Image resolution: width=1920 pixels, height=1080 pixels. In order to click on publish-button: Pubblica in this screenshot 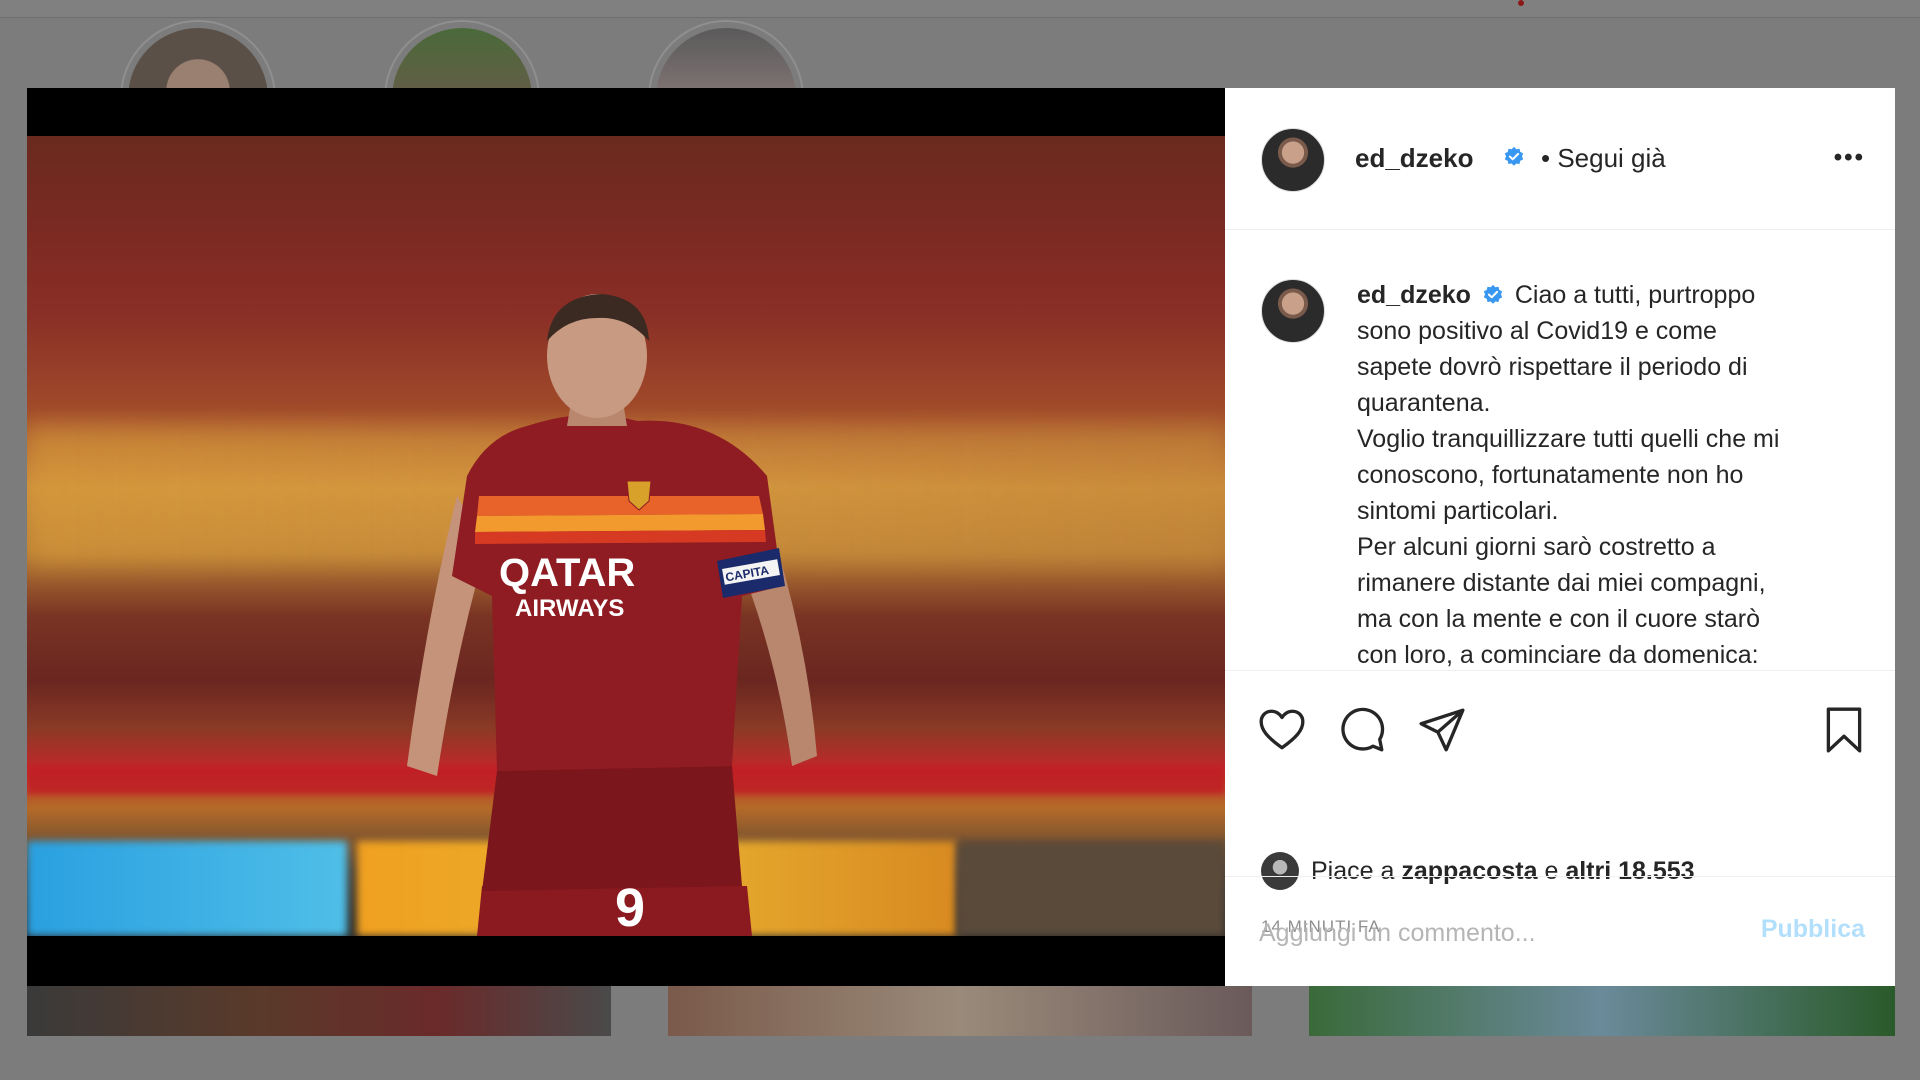, I will do `click(1813, 929)`.